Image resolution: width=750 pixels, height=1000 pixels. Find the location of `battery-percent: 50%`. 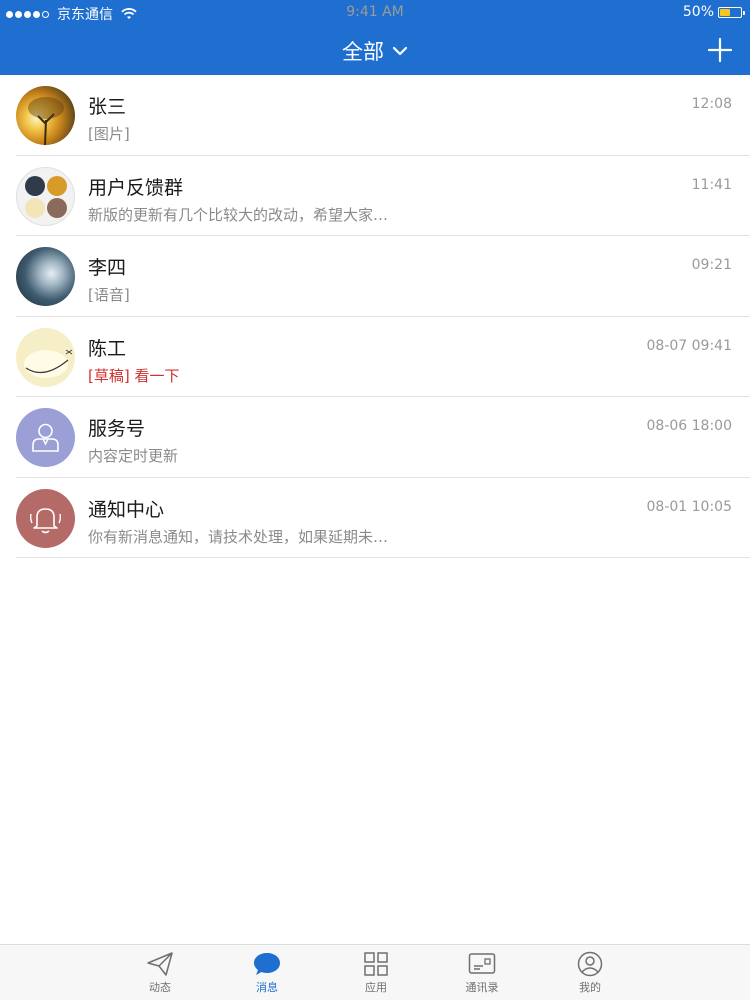

battery-percent: 50% is located at coordinates (698, 12).